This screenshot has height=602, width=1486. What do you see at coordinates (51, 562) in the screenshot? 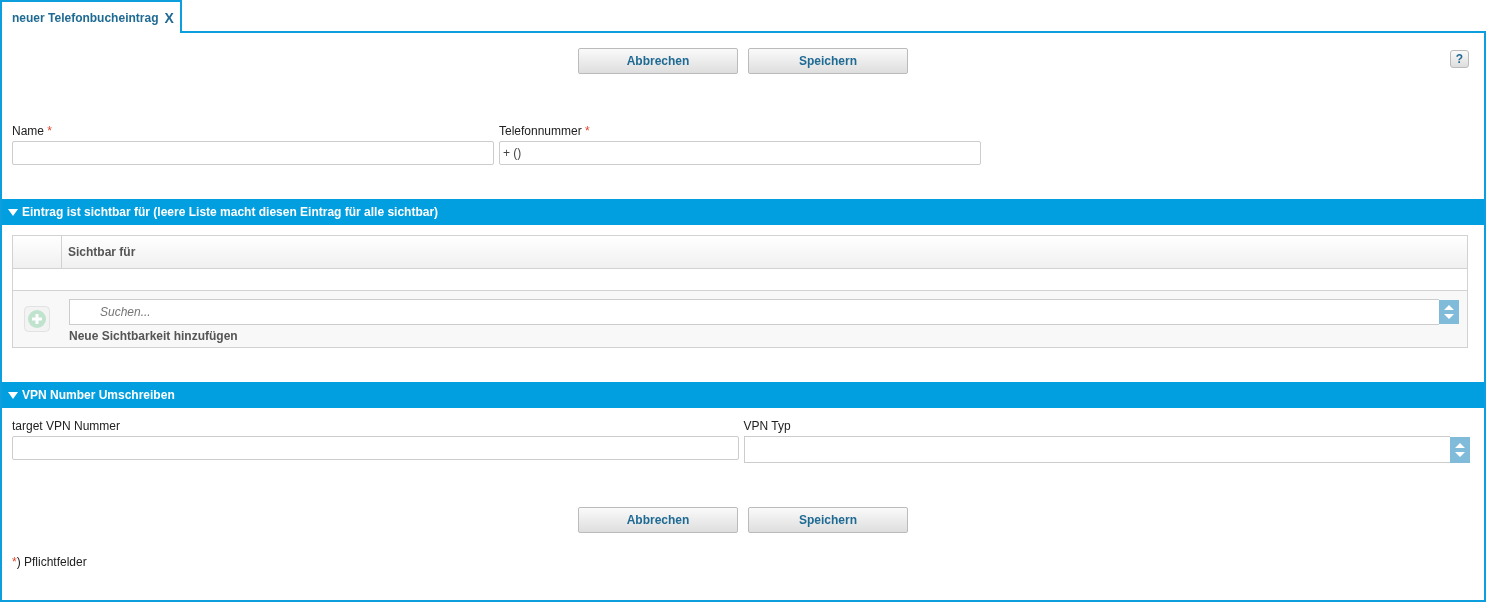
I see `footnote-text: ) Pflichtfelder` at bounding box center [51, 562].